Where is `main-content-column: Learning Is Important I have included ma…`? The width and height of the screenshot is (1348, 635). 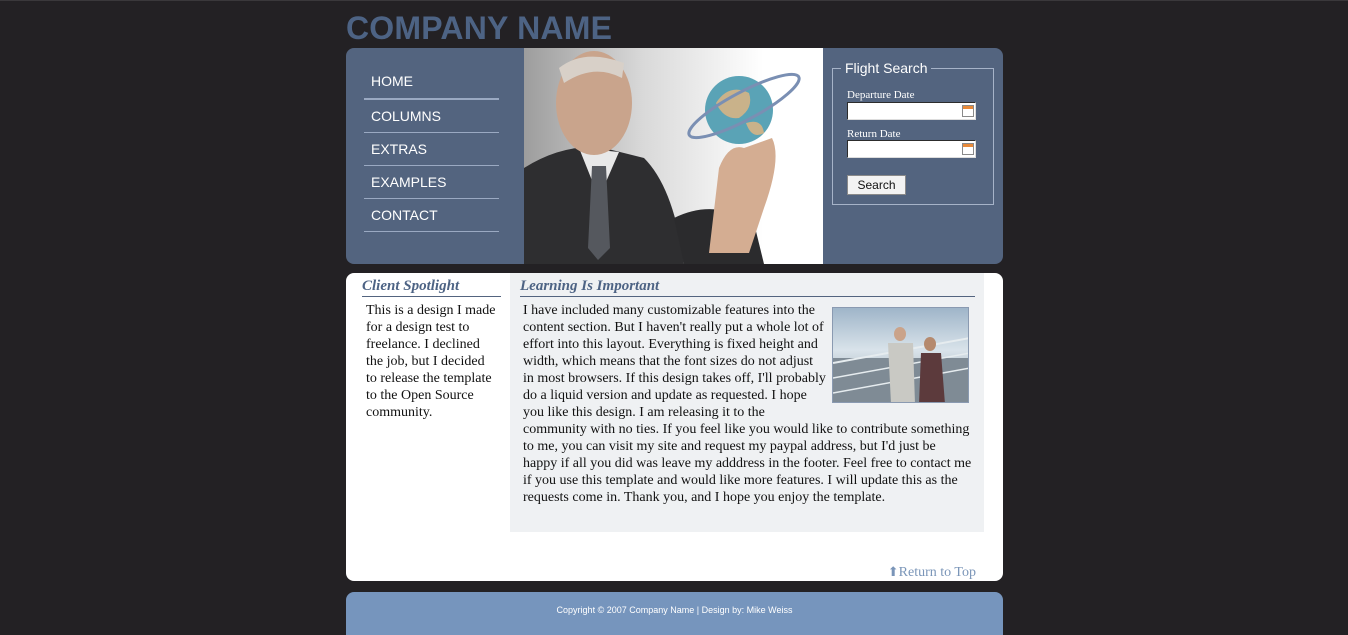 main-content-column: Learning Is Important I have included ma… is located at coordinates (747, 402).